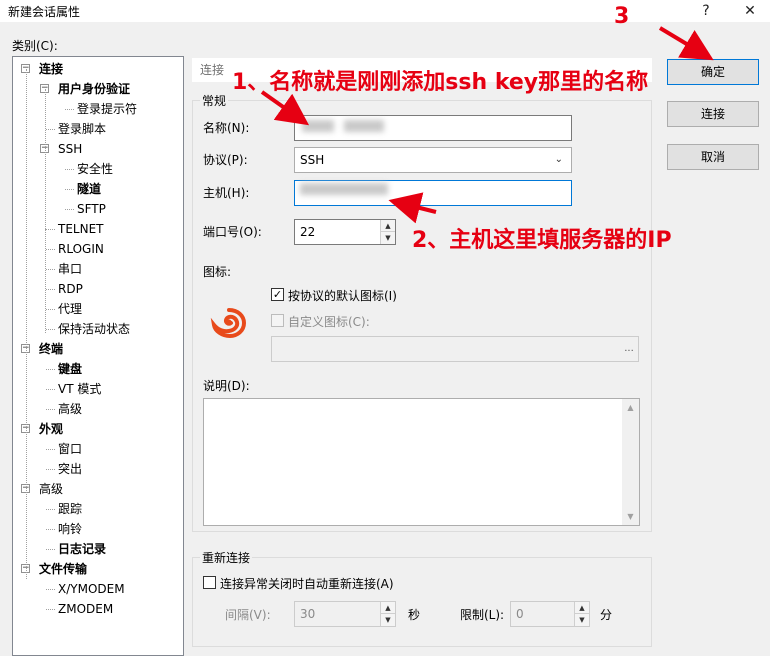  What do you see at coordinates (285, 108) in the screenshot?
I see `arrow-to-name` at bounding box center [285, 108].